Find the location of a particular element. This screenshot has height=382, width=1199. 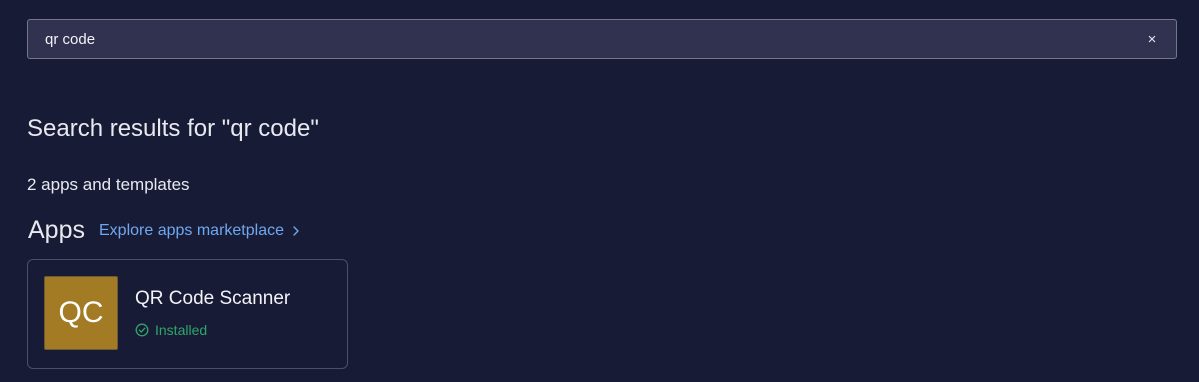

close-icon: × is located at coordinates (1152, 39).